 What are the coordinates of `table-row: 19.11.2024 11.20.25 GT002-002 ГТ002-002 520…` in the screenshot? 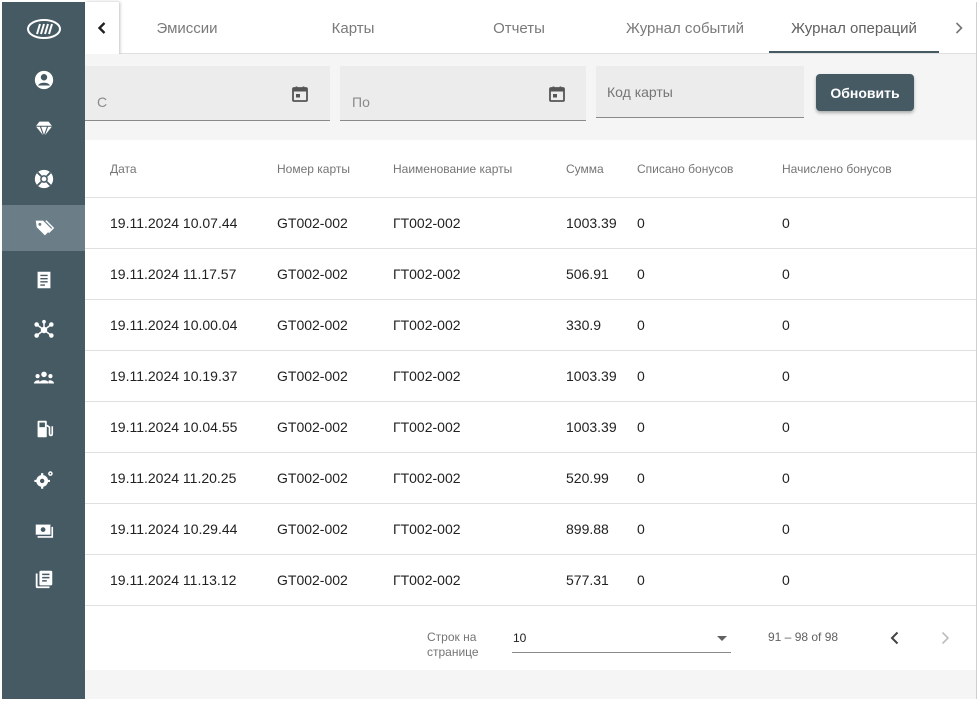 It's located at (530, 478).